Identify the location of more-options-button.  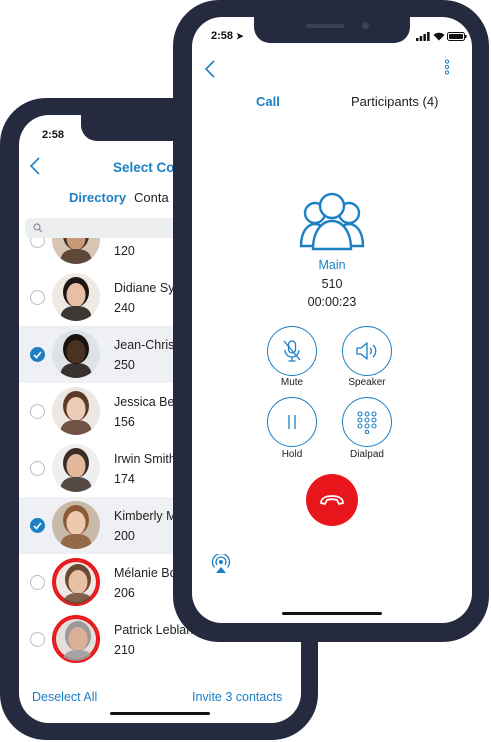
(449, 68).